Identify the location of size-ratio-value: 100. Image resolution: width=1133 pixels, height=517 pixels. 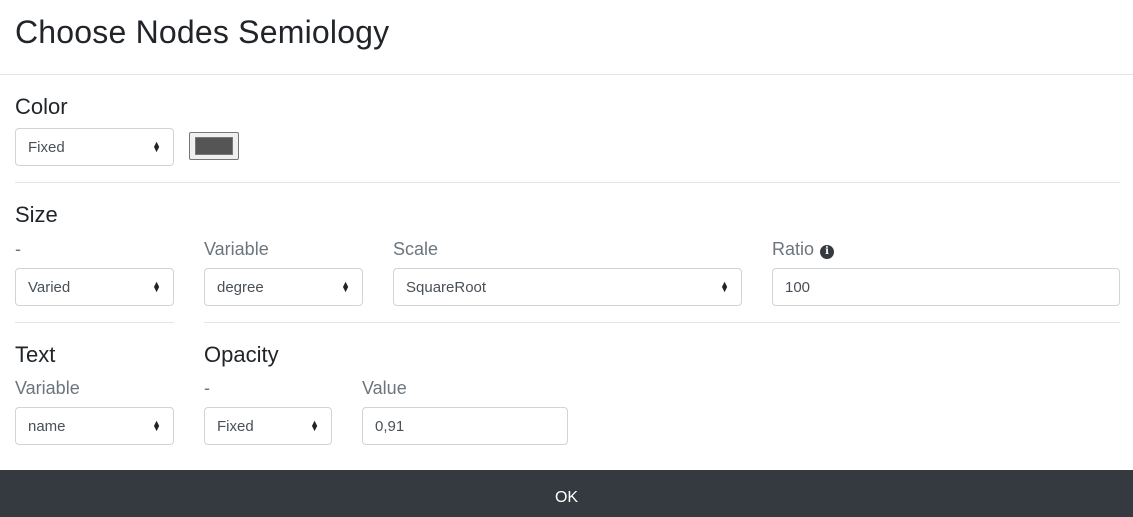
(798, 287).